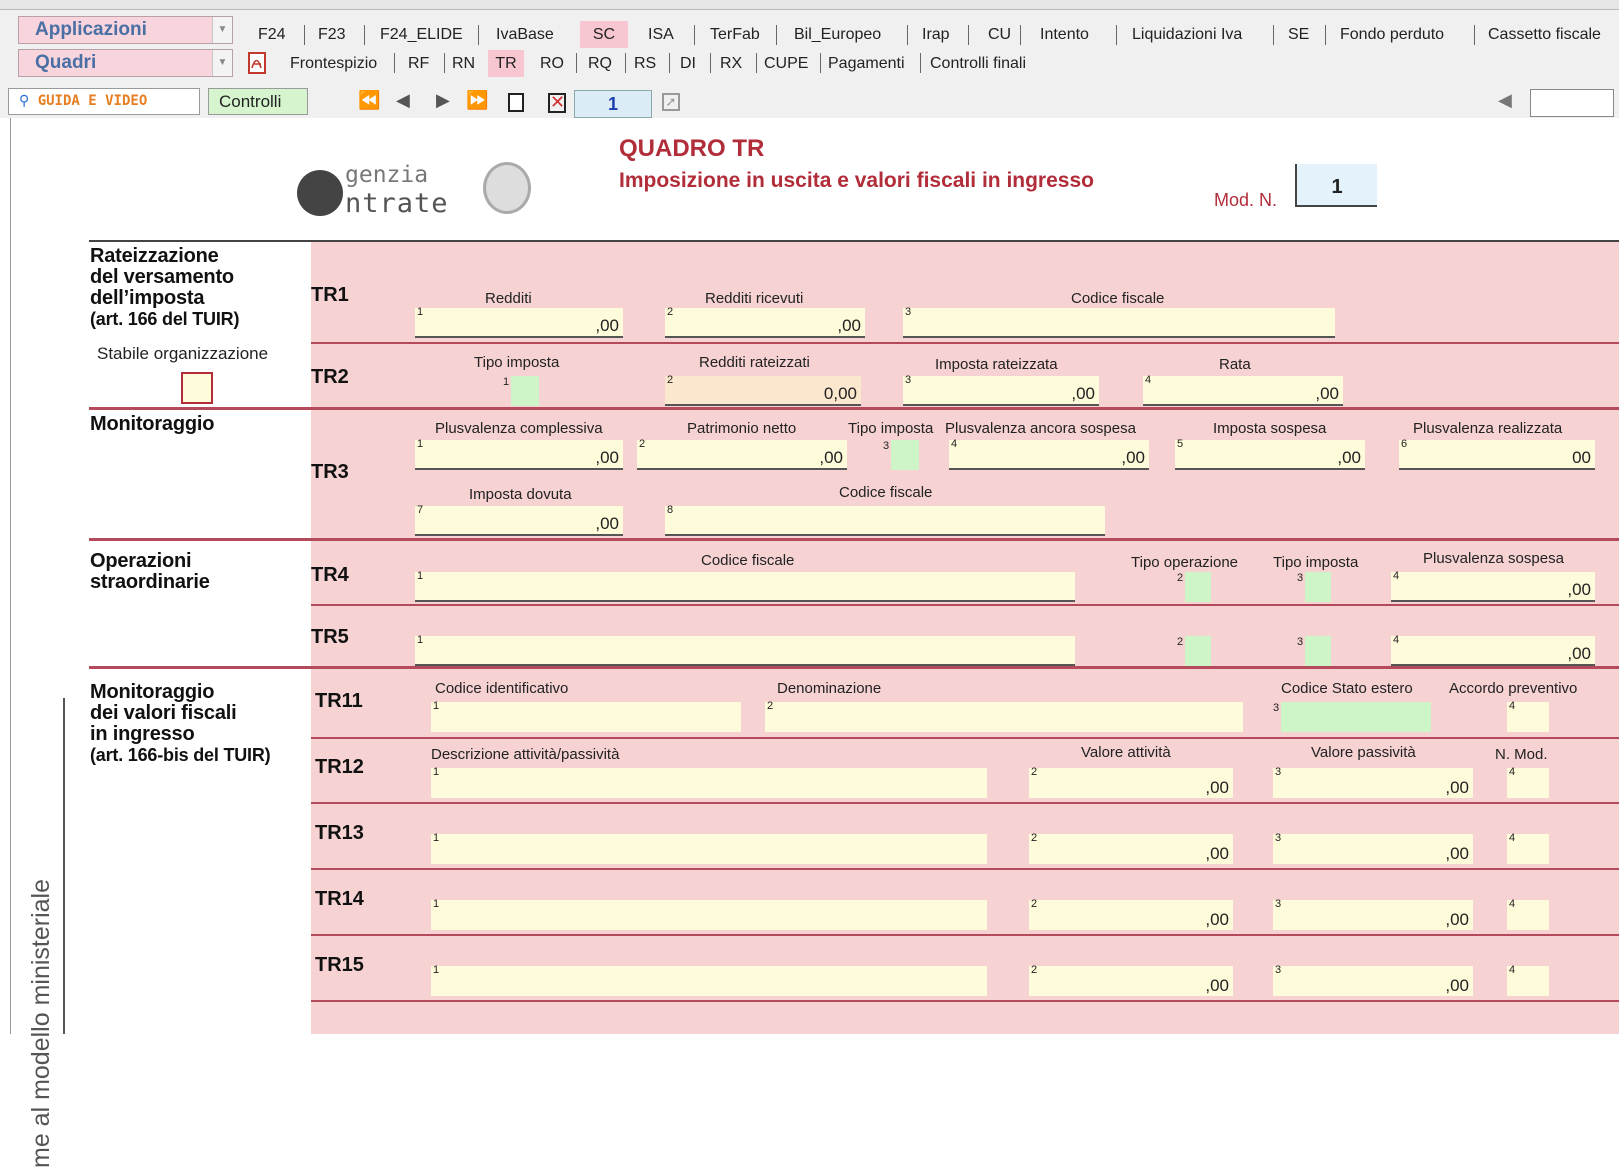 This screenshot has width=1619, height=1168. I want to click on tab-rq: RQ, so click(600, 64).